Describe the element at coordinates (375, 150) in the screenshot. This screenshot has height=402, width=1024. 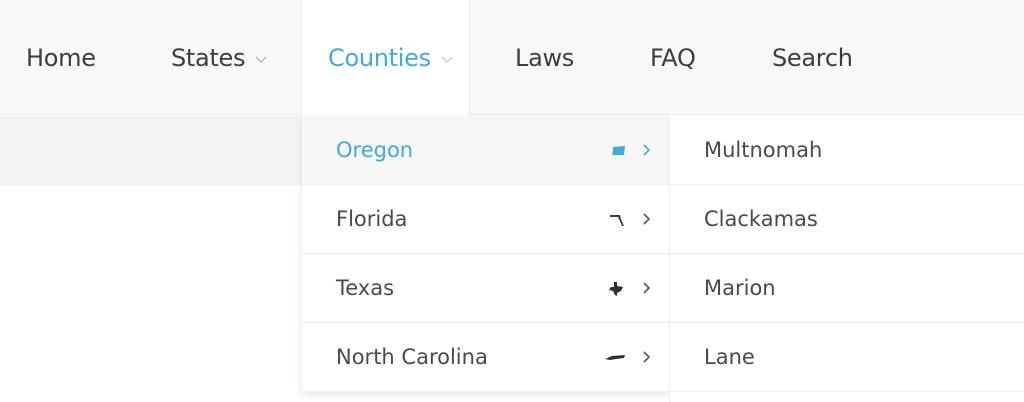
I see `menu-item-label: Oregon` at that location.